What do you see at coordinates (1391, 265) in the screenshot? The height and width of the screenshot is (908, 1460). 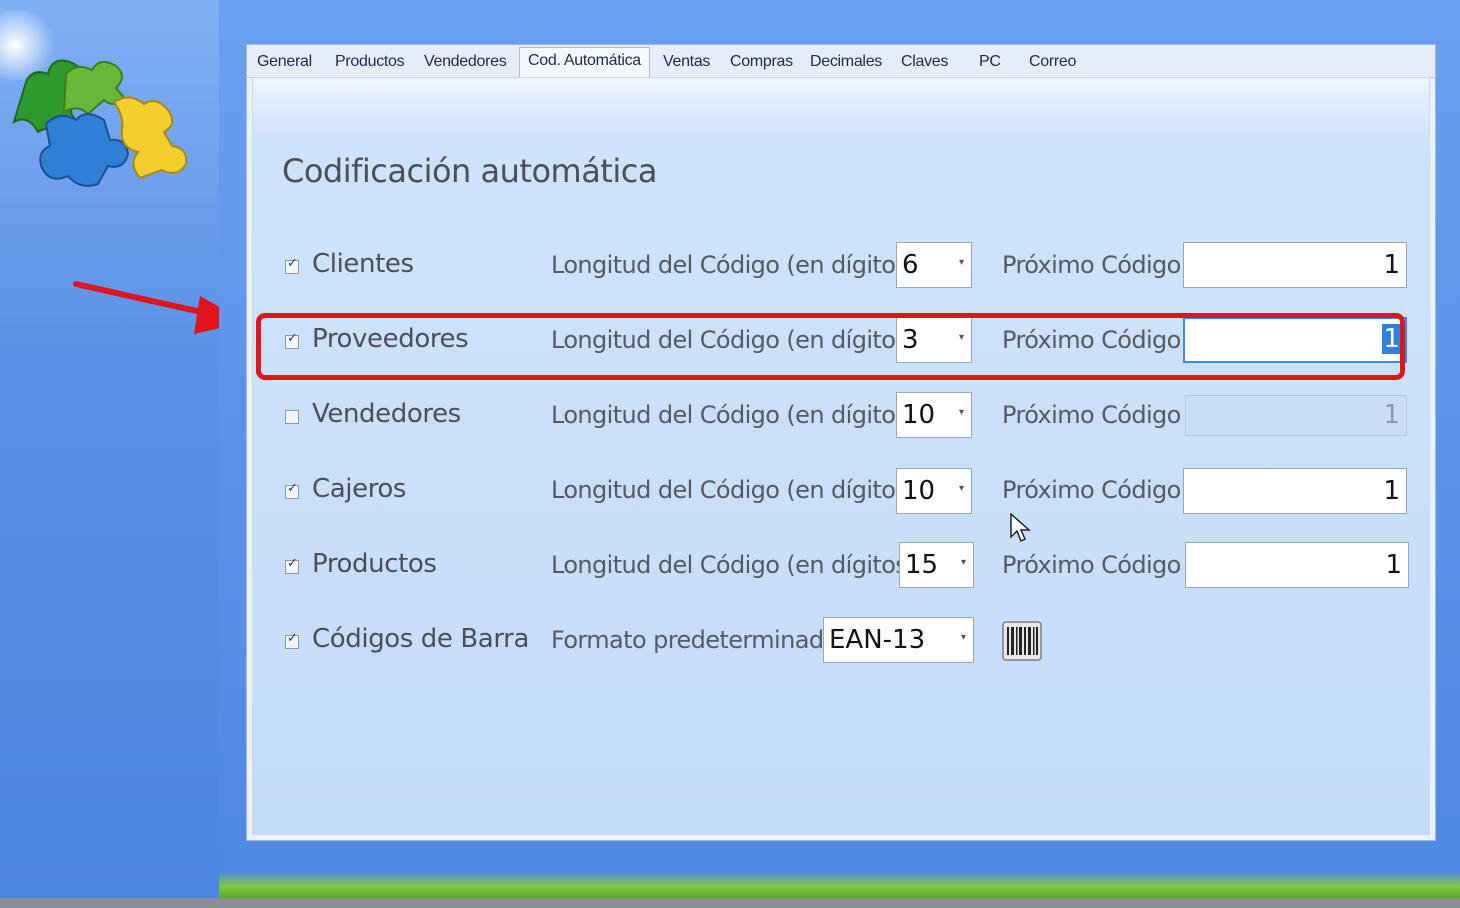 I see `clientes-next-value: 1` at bounding box center [1391, 265].